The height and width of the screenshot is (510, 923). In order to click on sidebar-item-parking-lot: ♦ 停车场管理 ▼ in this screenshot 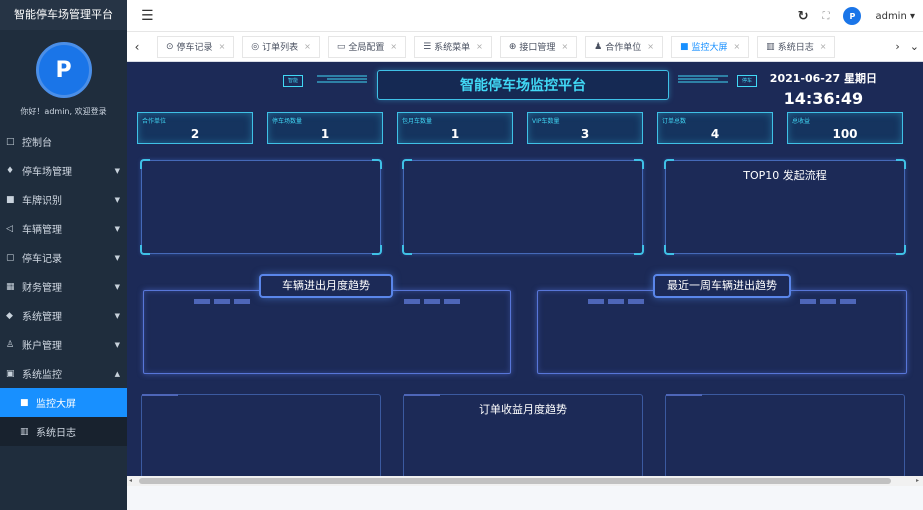, I will do `click(63, 170)`.